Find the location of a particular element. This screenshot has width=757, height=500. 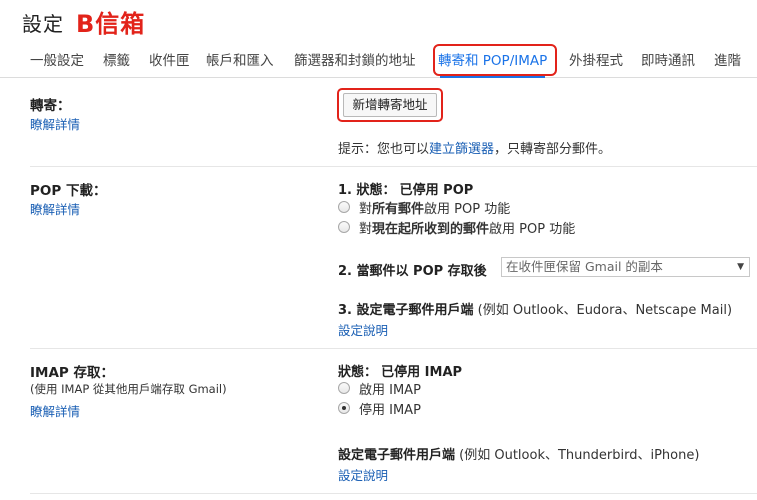

imap-title: IMAP 存取： is located at coordinates (72, 373).